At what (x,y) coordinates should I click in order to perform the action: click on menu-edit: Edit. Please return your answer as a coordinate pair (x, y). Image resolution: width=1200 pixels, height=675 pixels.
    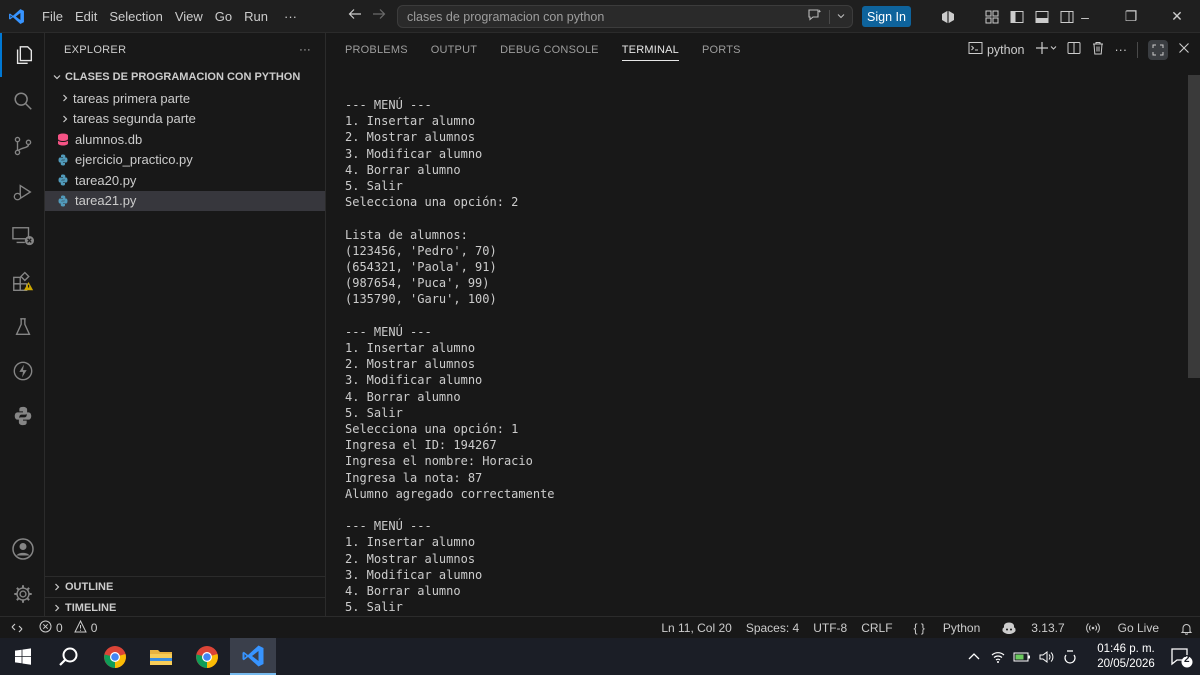
    Looking at the image, I should click on (86, 16).